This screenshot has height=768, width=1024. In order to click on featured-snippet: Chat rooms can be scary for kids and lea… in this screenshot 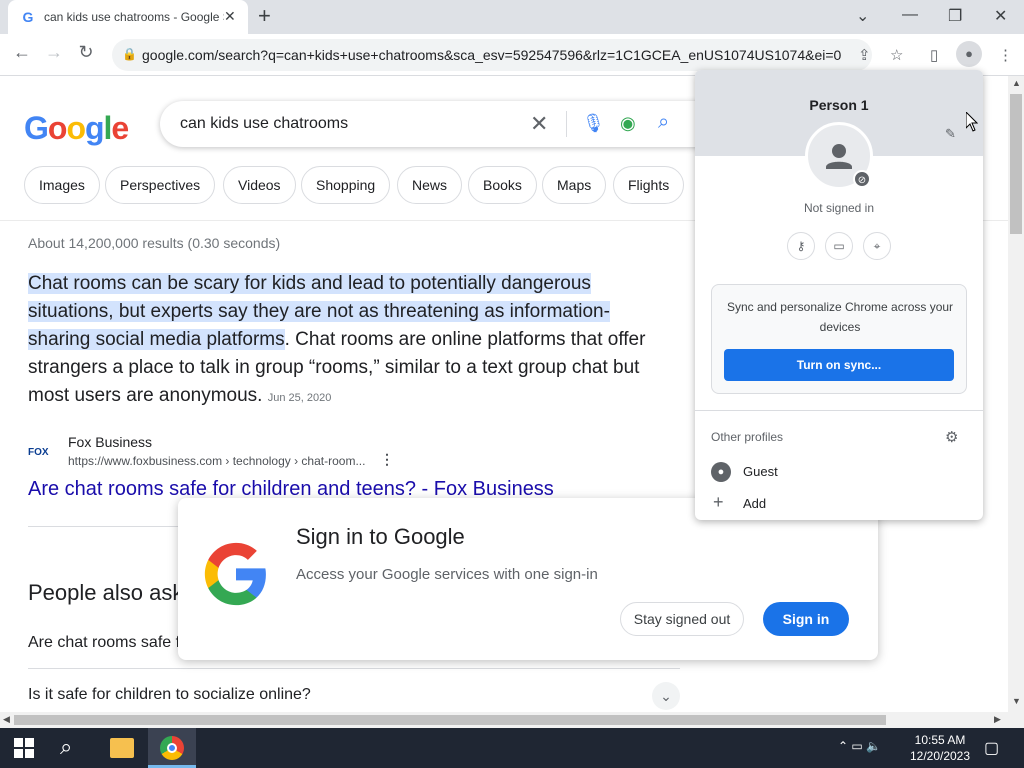, I will do `click(348, 341)`.